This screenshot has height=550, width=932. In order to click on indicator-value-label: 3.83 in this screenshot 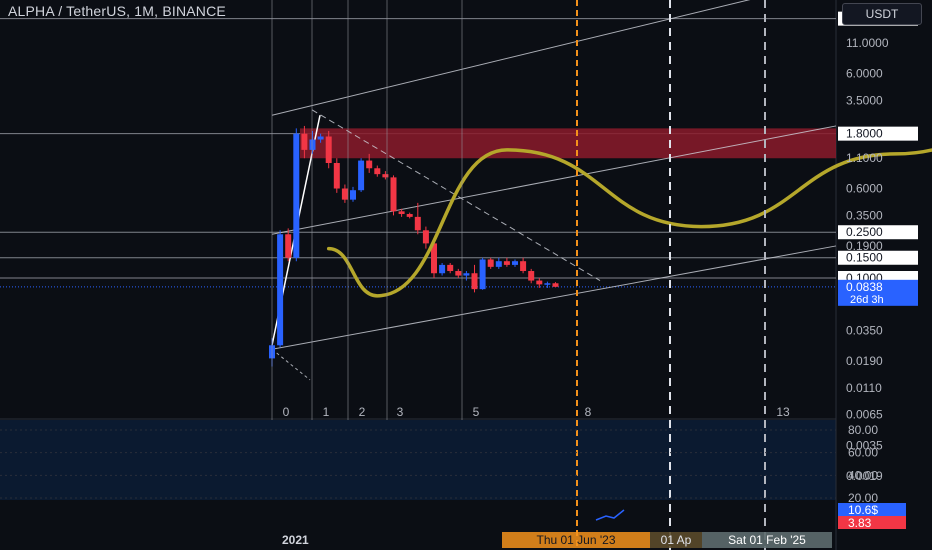, I will do `click(860, 523)`.